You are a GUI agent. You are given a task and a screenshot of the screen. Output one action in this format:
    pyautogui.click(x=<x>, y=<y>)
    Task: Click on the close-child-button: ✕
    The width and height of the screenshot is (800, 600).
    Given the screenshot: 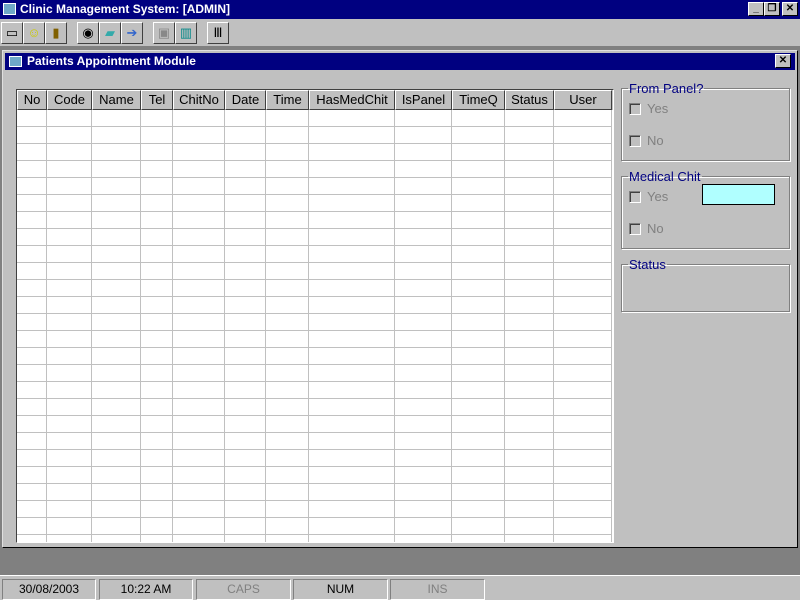 What is the action you would take?
    pyautogui.click(x=783, y=61)
    